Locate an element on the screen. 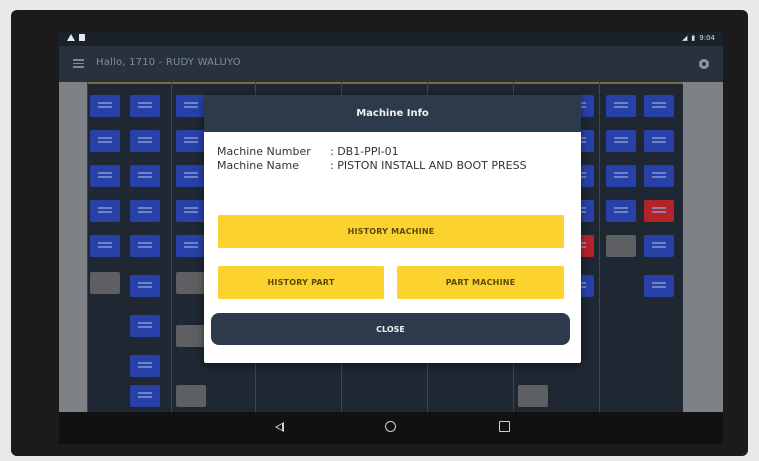  machine-number-label: Machine Number is located at coordinates (264, 151).